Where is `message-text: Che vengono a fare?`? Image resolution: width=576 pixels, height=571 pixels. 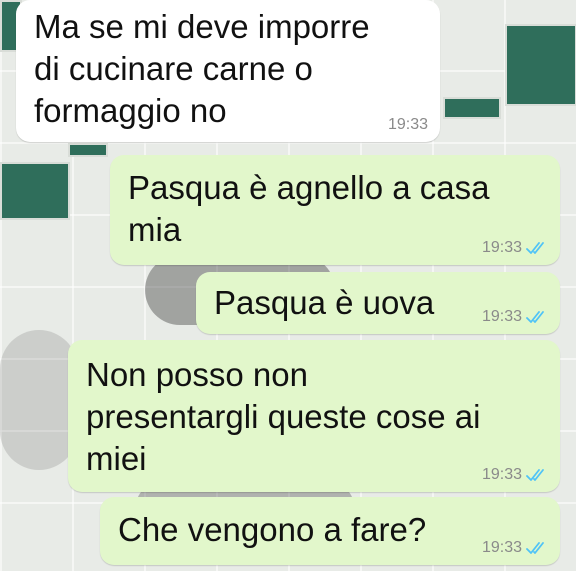 message-text: Che vengono a fare? is located at coordinates (272, 529).